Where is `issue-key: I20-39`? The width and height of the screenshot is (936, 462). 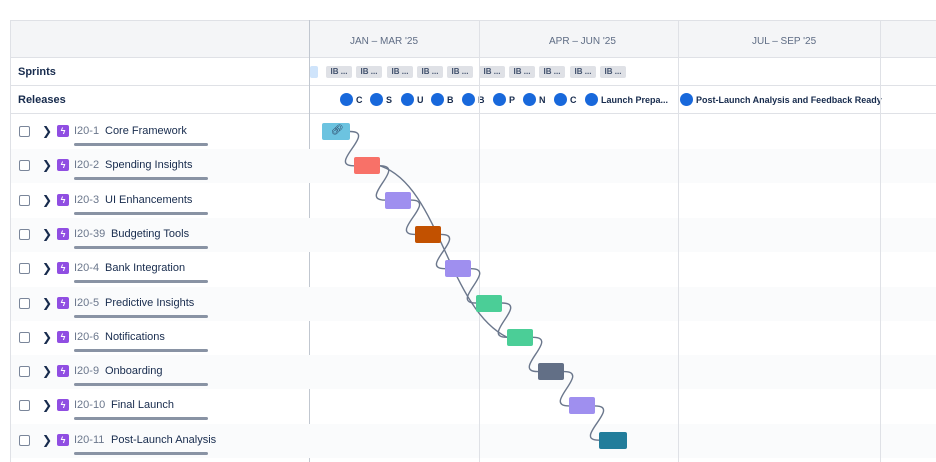 issue-key: I20-39 is located at coordinates (89, 234).